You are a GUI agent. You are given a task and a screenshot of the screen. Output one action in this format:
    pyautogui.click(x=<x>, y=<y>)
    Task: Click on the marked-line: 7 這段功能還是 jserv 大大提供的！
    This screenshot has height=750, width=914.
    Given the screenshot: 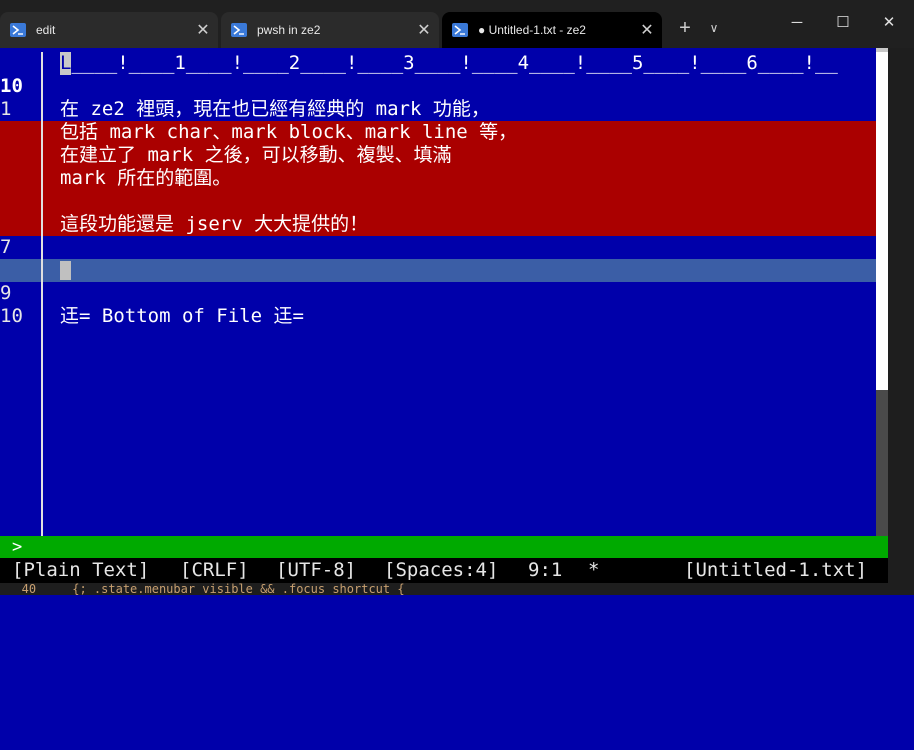 What is the action you would take?
    pyautogui.click(x=438, y=235)
    